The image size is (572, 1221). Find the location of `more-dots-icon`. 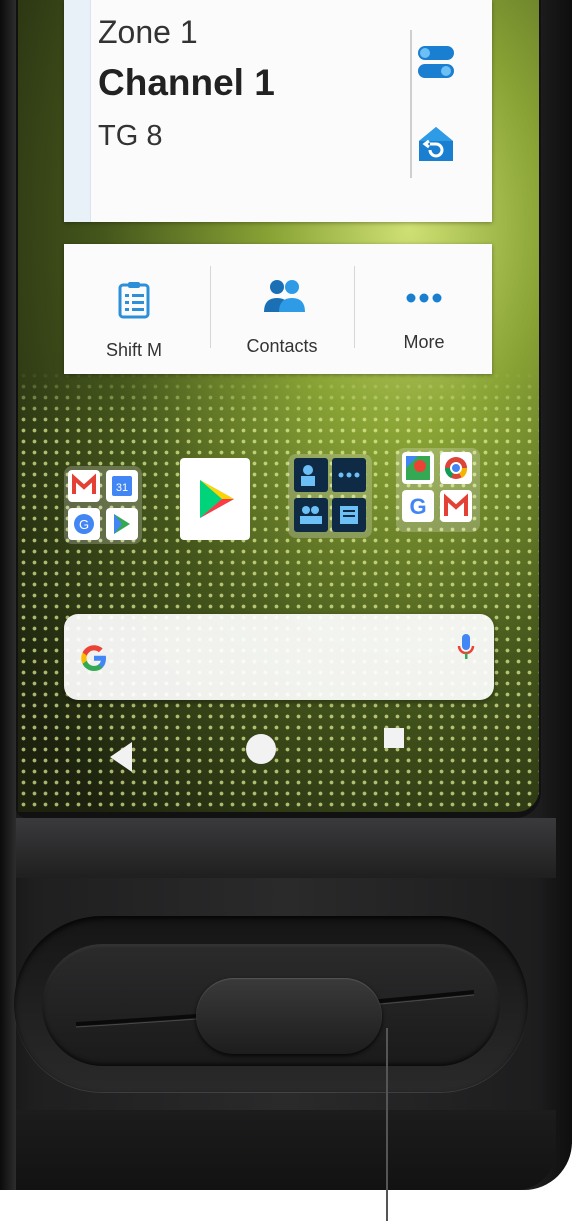

more-dots-icon is located at coordinates (424, 298).